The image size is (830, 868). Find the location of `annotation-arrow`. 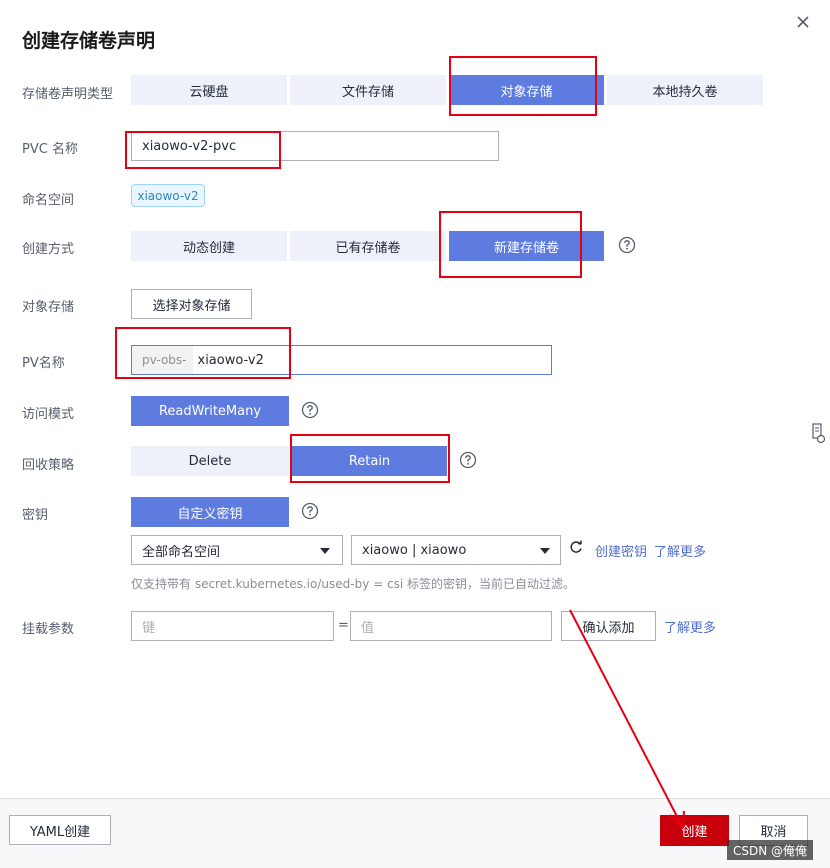

annotation-arrow is located at coordinates (627, 719).